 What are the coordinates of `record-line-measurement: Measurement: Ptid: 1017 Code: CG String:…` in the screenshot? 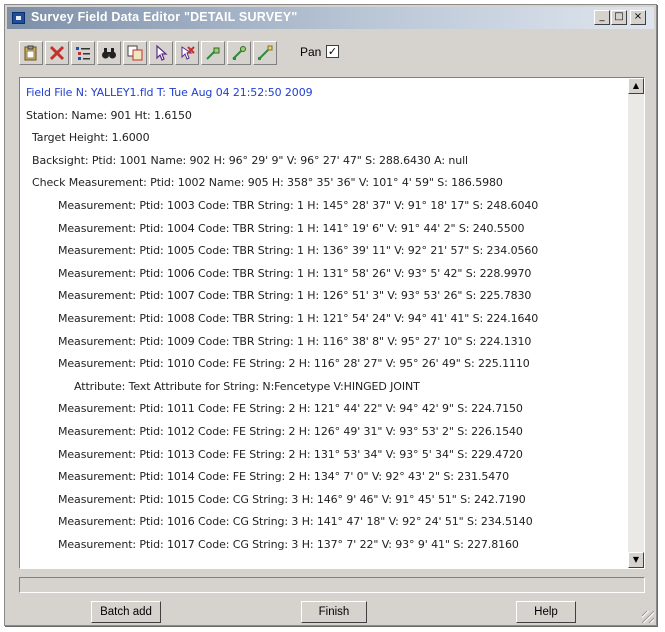 It's located at (323, 545).